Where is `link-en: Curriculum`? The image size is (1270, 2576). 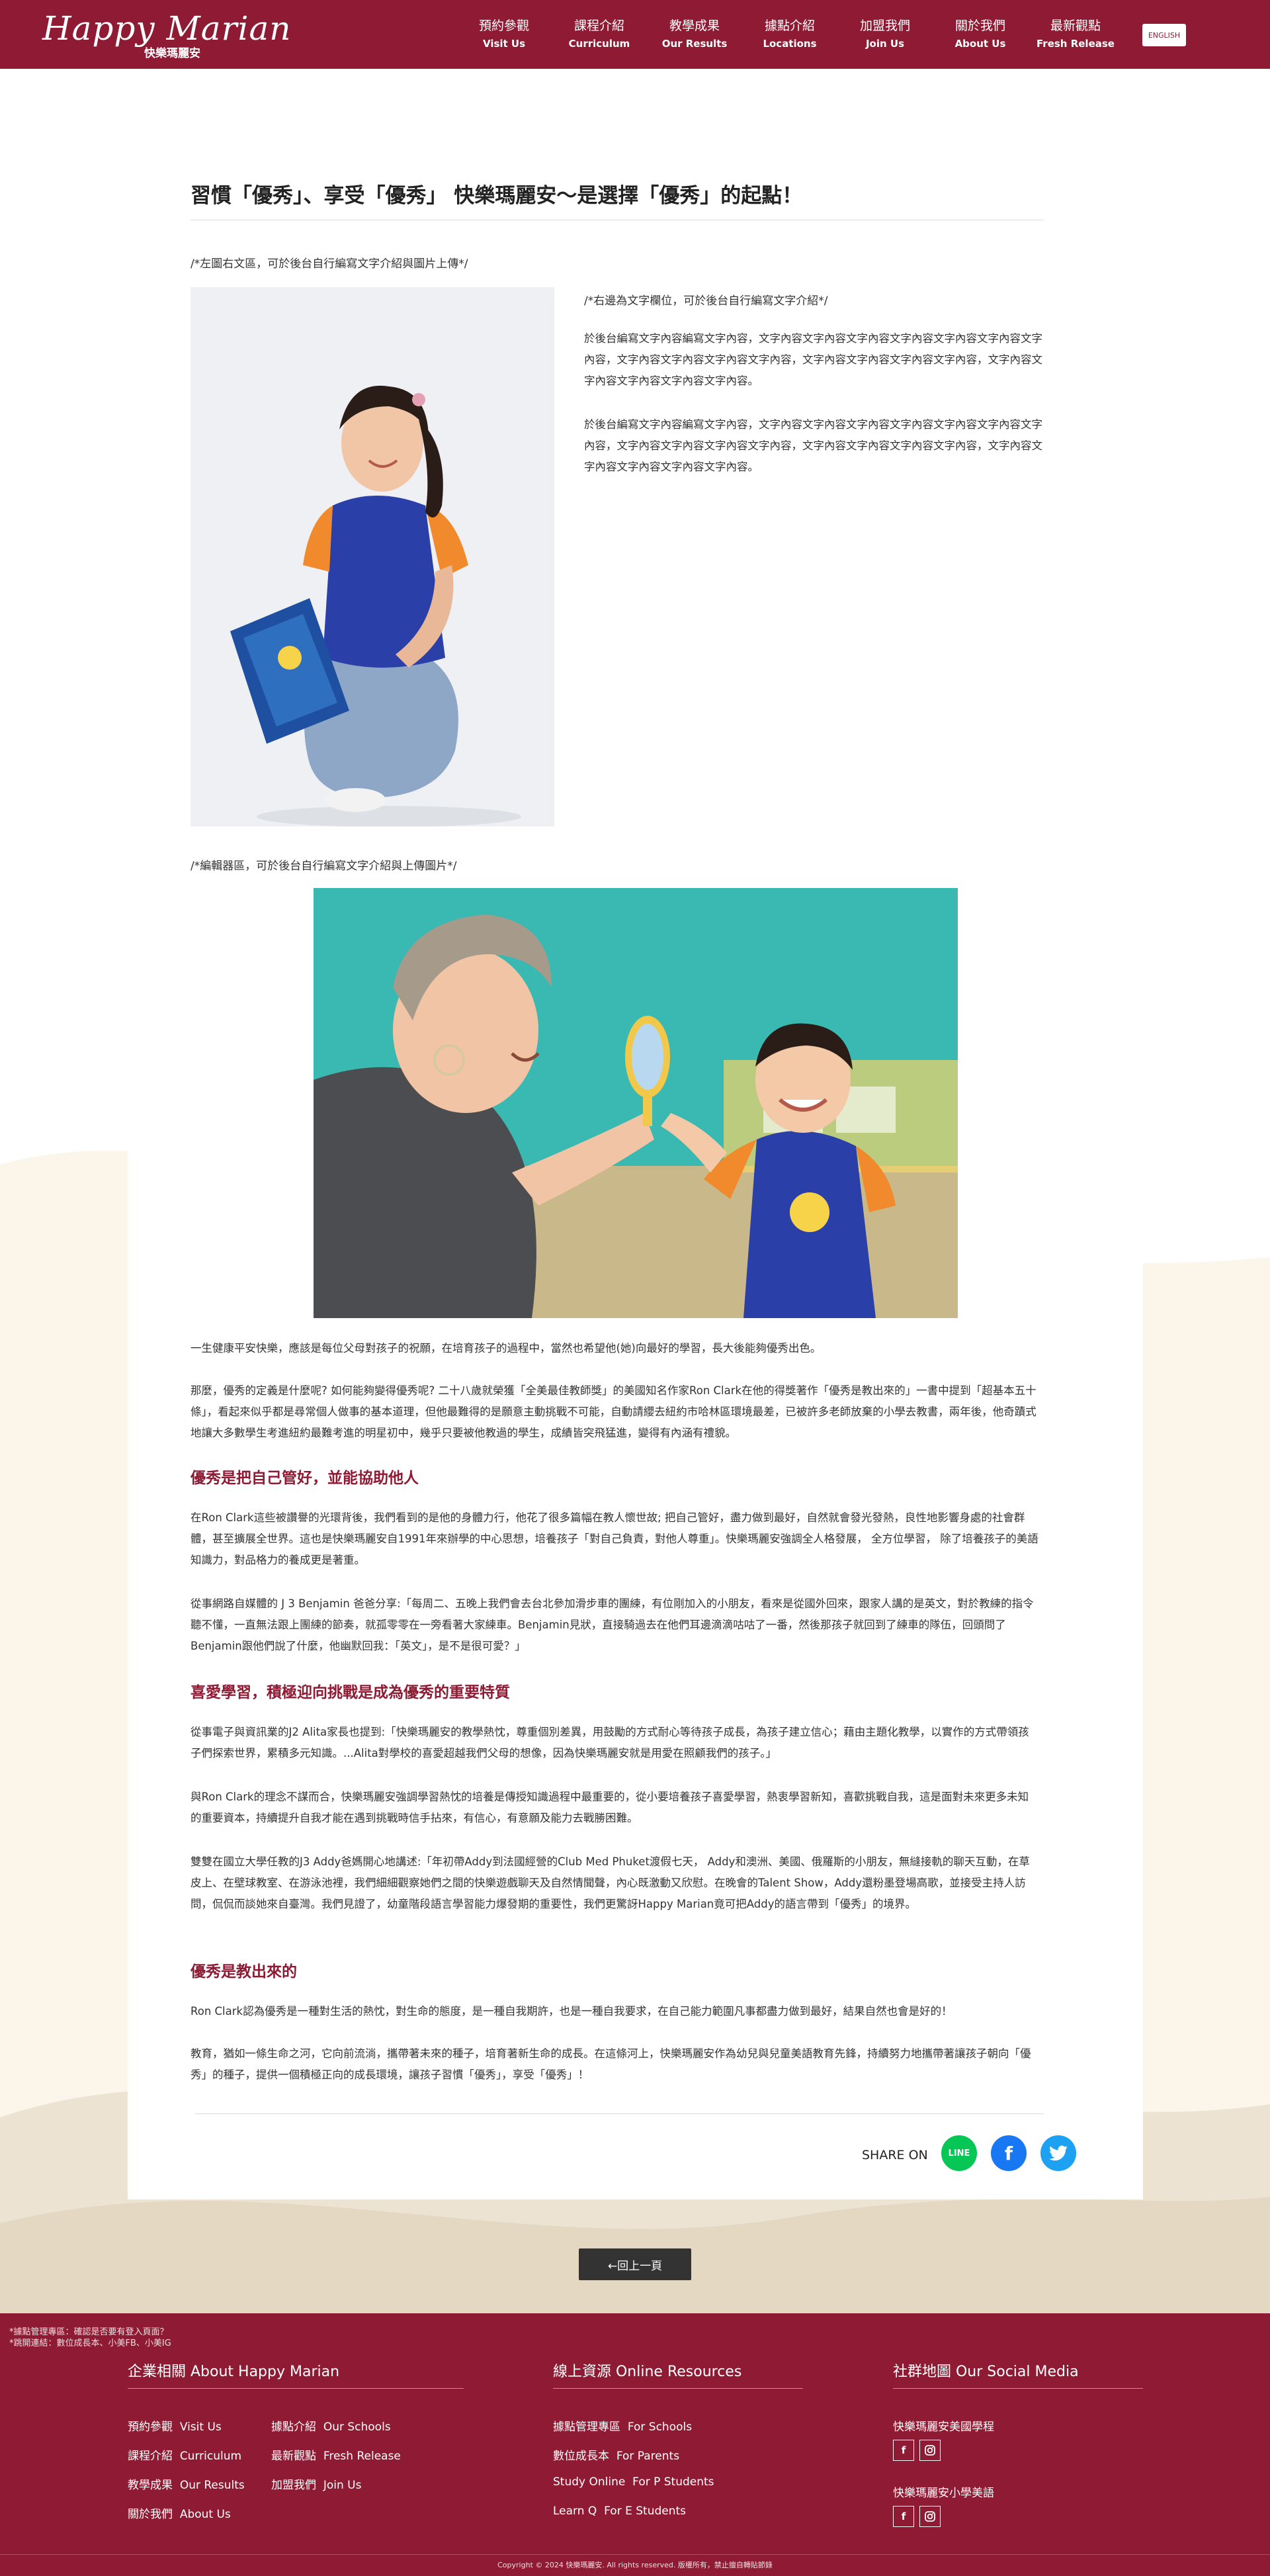 link-en: Curriculum is located at coordinates (210, 2456).